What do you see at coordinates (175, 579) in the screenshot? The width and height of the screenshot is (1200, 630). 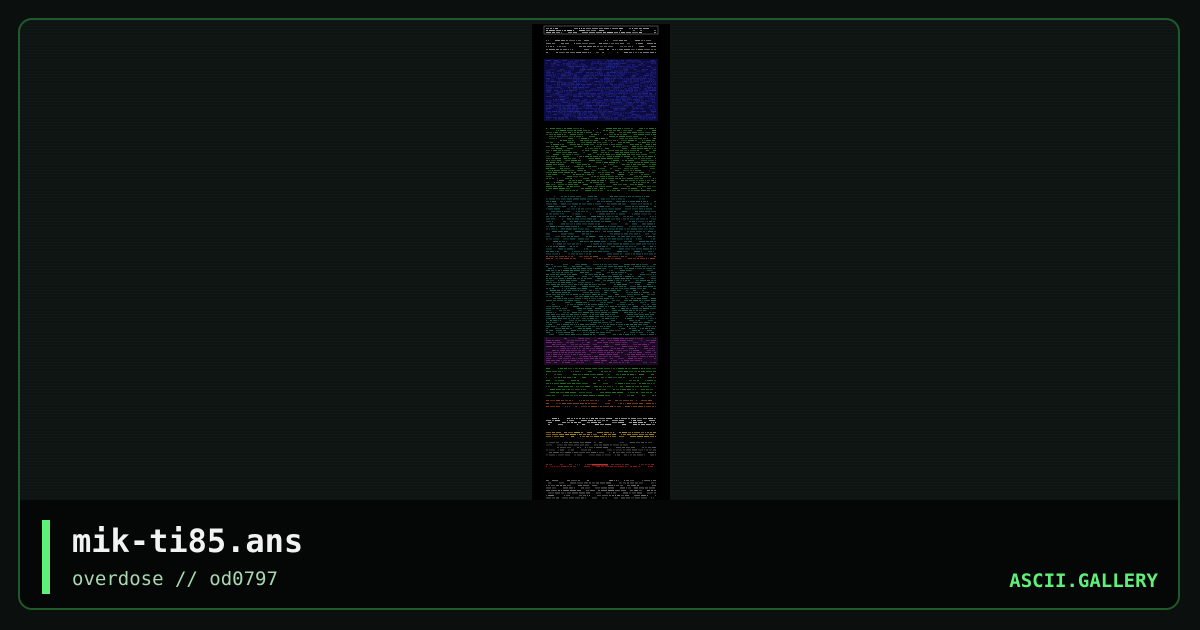 I see `artwork-pack: overdose // od0797` at bounding box center [175, 579].